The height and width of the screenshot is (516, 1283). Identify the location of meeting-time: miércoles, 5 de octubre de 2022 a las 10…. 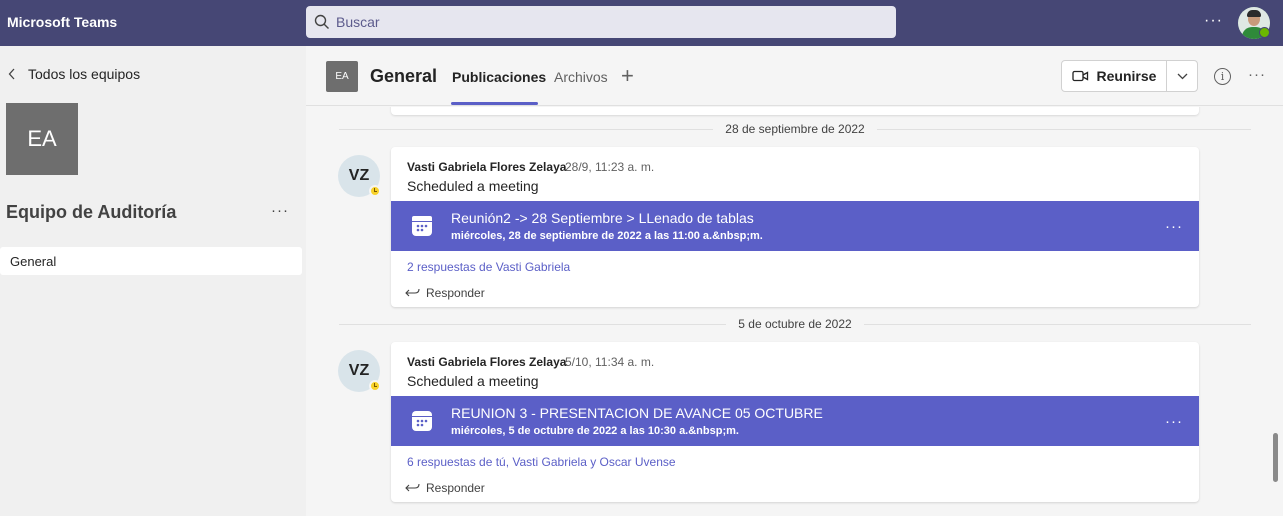
(595, 431).